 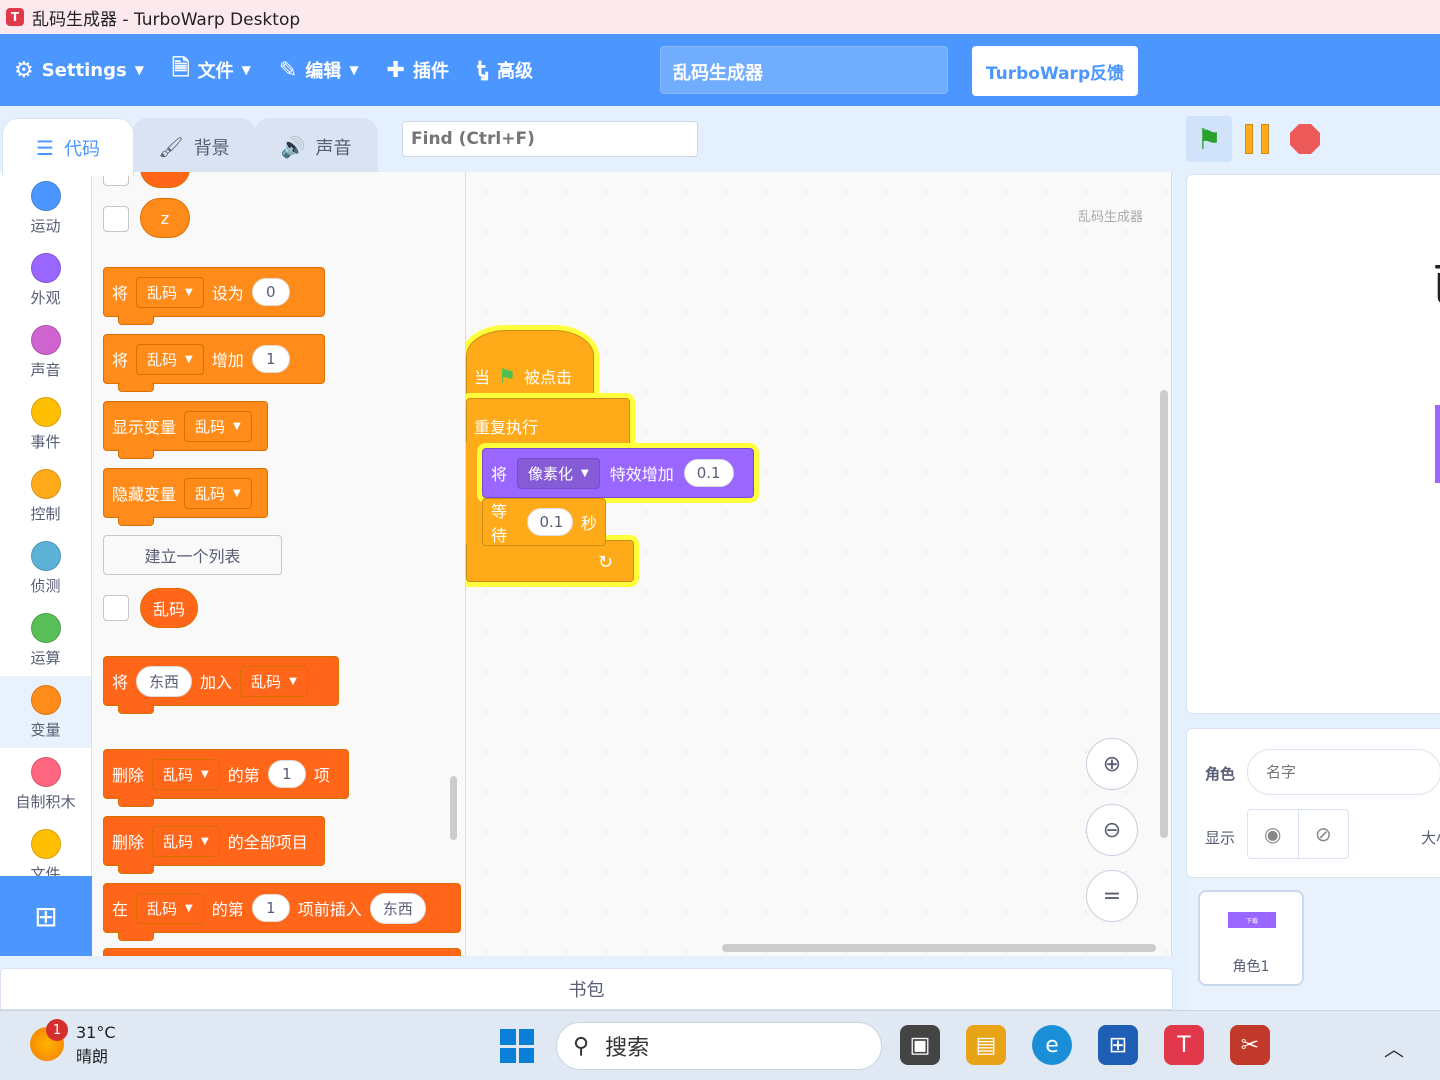 I want to click on addons-menu: ✚ 插件, so click(x=418, y=70).